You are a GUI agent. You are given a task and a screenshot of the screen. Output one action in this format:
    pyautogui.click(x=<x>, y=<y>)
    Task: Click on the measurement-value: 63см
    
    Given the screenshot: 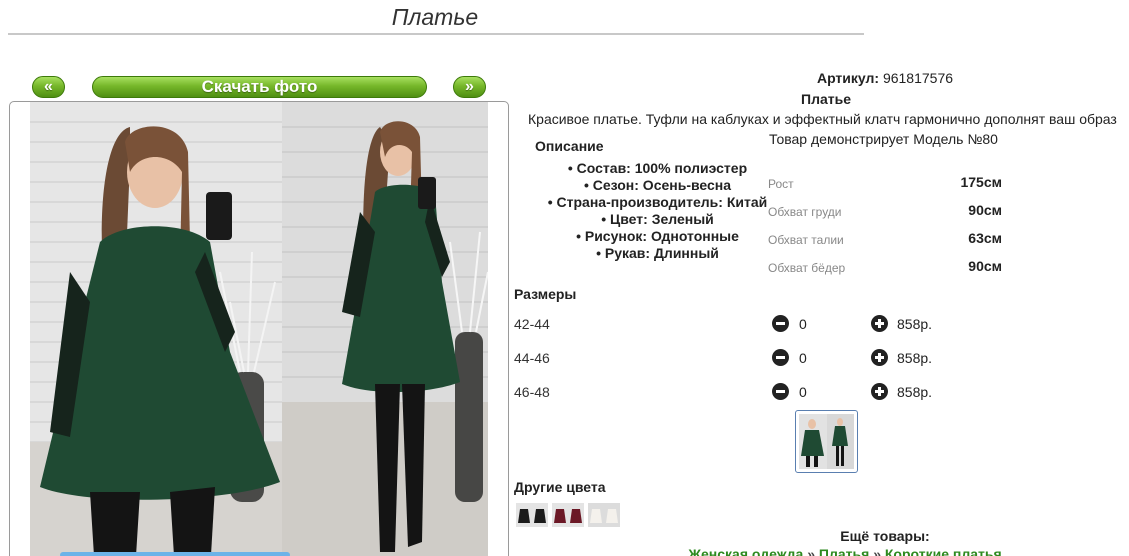 What is the action you would take?
    pyautogui.click(x=985, y=238)
    